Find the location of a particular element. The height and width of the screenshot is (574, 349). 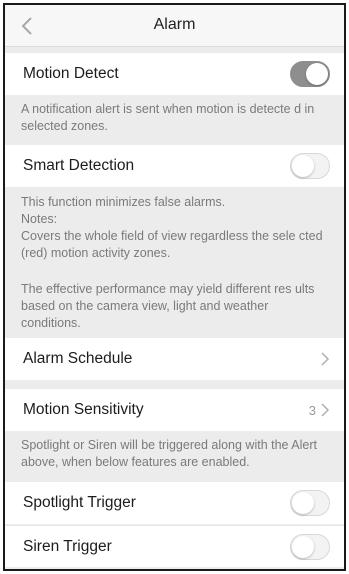

siren-trigger-toggle is located at coordinates (310, 546).